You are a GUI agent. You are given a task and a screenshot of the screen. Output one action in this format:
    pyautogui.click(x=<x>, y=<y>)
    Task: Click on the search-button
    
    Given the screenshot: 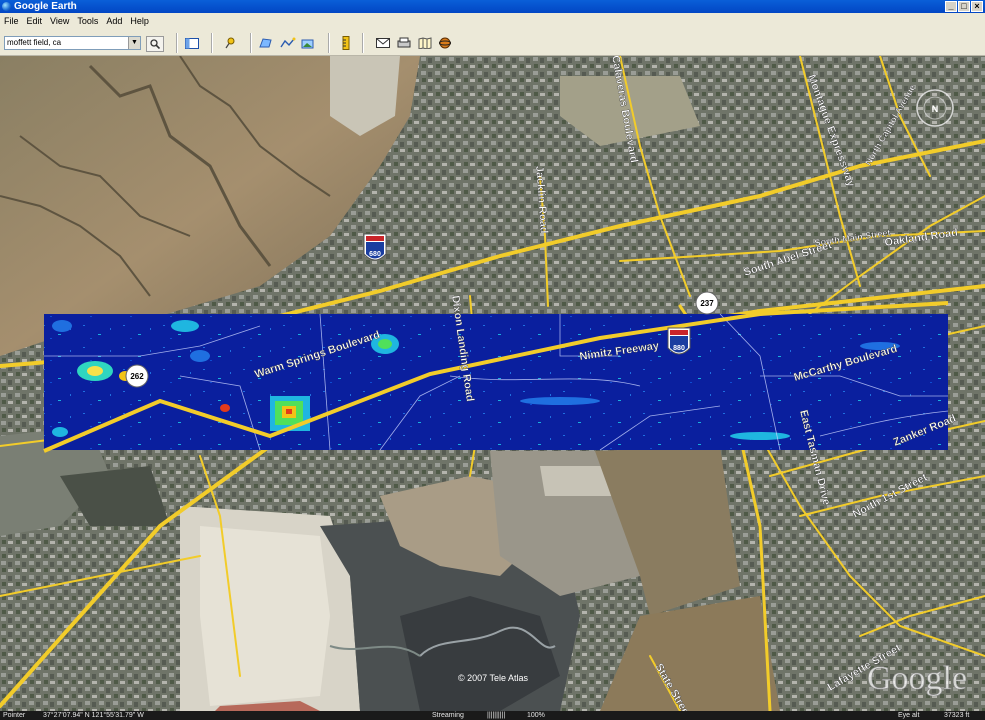 What is the action you would take?
    pyautogui.click(x=155, y=44)
    